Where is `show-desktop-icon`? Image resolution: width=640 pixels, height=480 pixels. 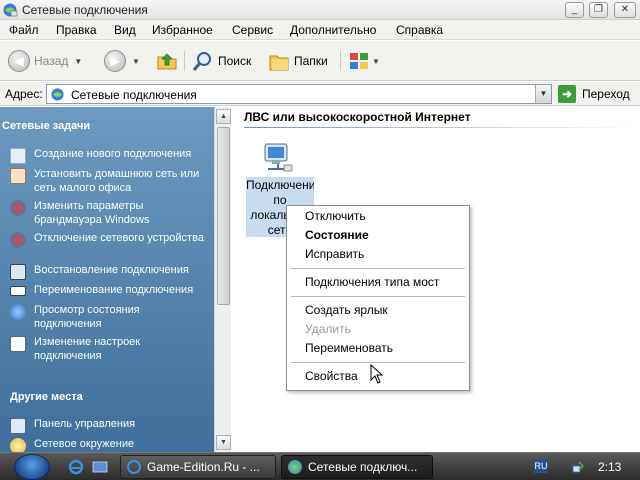 show-desktop-icon is located at coordinates (100, 467).